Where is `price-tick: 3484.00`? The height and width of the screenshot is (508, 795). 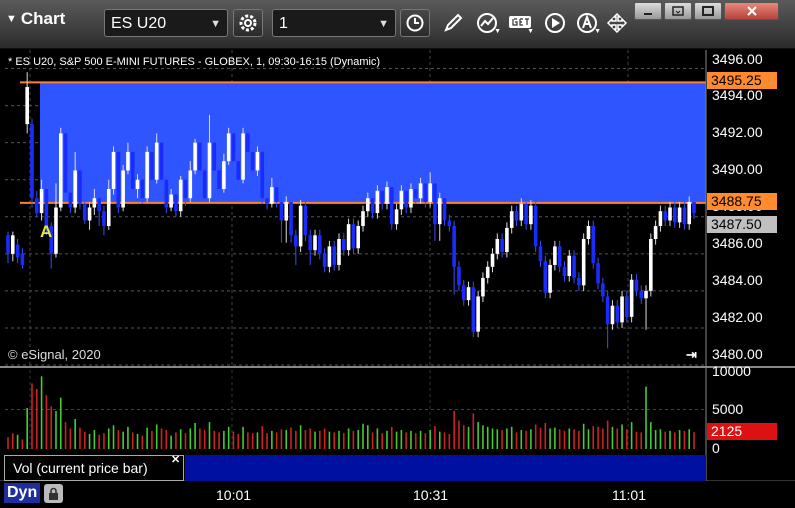
price-tick: 3484.00 is located at coordinates (737, 280).